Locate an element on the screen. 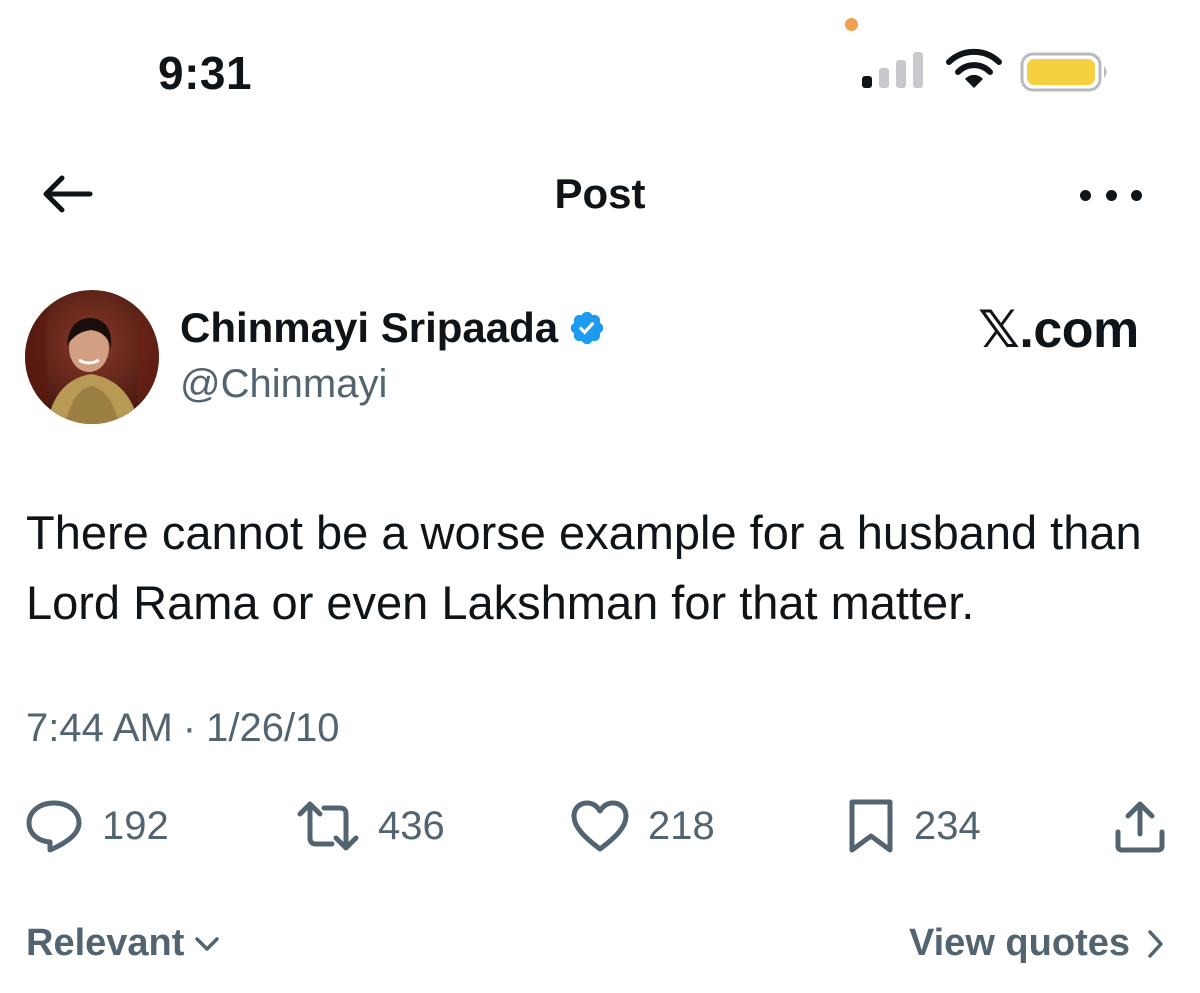 This screenshot has width=1200, height=993. repost-icon is located at coordinates (328, 826).